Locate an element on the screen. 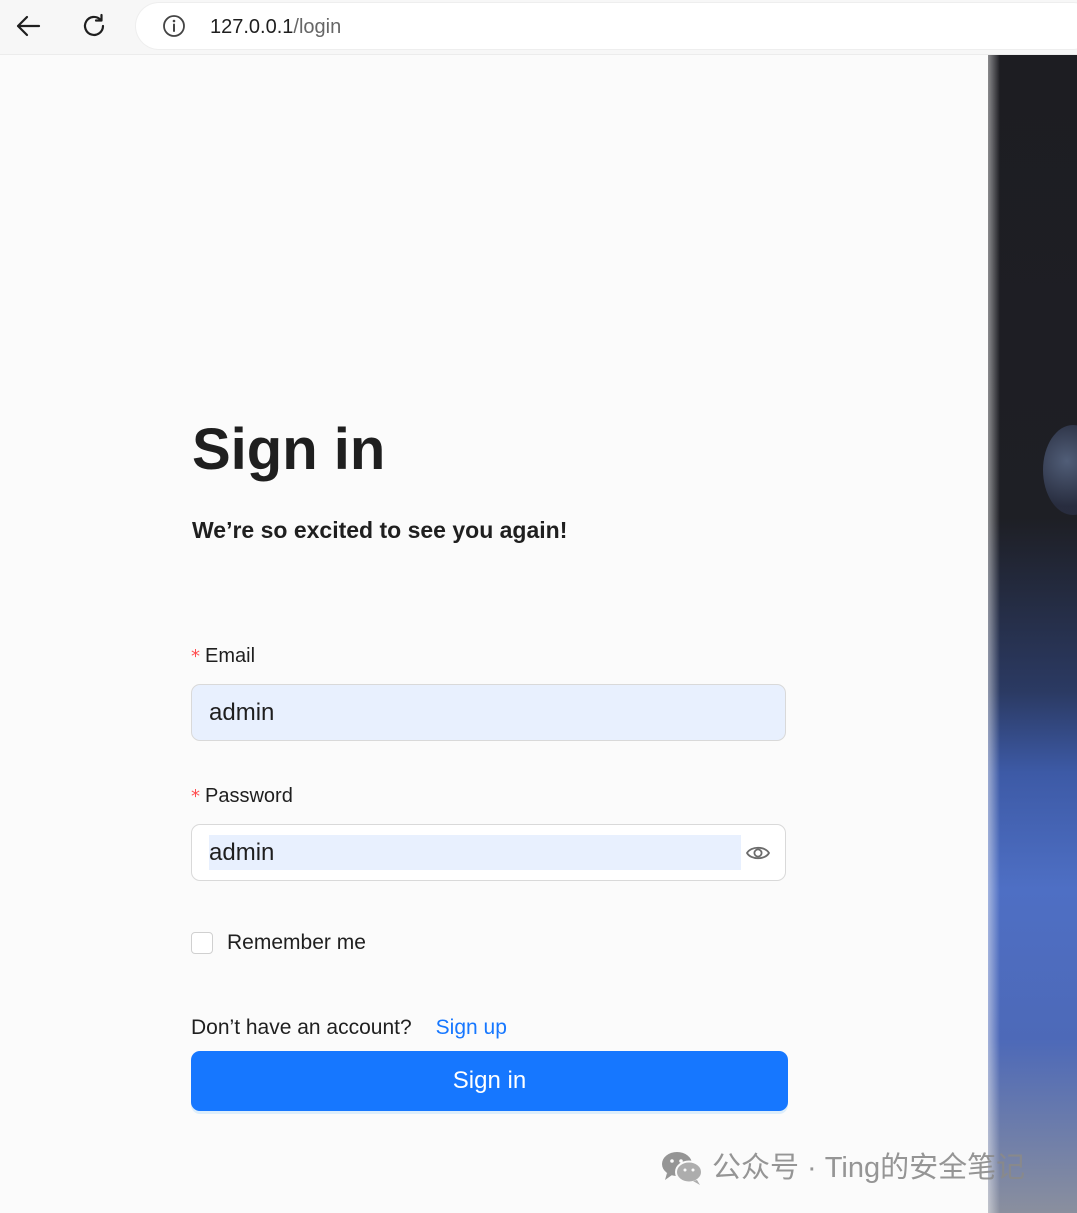 The width and height of the screenshot is (1077, 1213). password-label-text: Password is located at coordinates (249, 796).